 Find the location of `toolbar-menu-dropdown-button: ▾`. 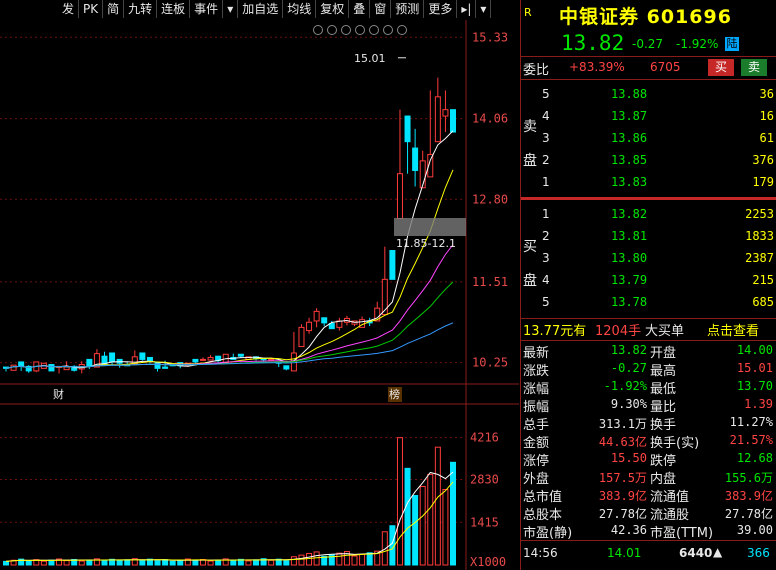

toolbar-menu-dropdown-button: ▾ is located at coordinates (484, 9).